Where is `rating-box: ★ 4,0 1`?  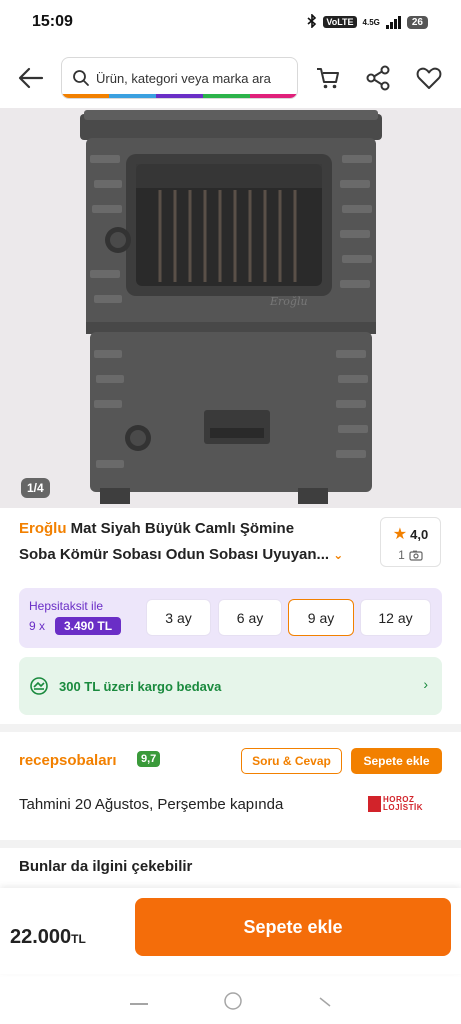 rating-box: ★ 4,0 1 is located at coordinates (410, 542).